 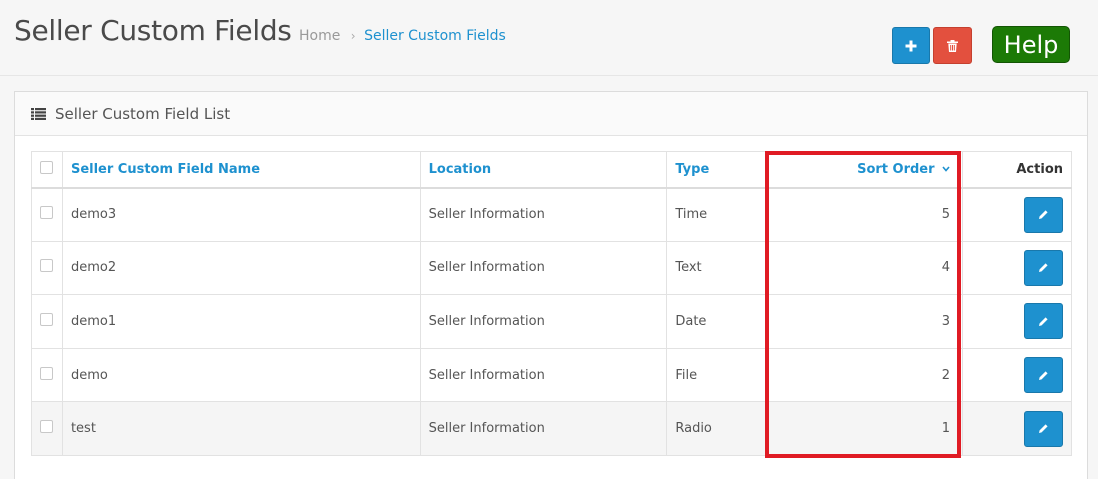 What do you see at coordinates (717, 321) in the screenshot?
I see `type-cell: Date` at bounding box center [717, 321].